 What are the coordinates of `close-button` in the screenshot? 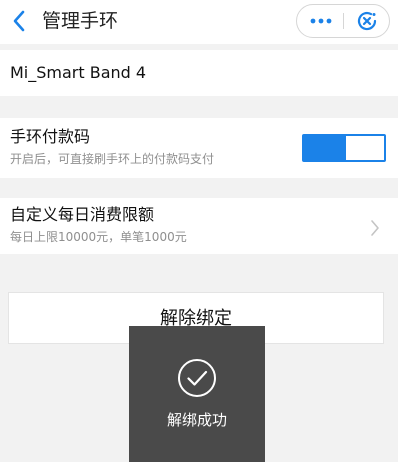 It's located at (366, 21).